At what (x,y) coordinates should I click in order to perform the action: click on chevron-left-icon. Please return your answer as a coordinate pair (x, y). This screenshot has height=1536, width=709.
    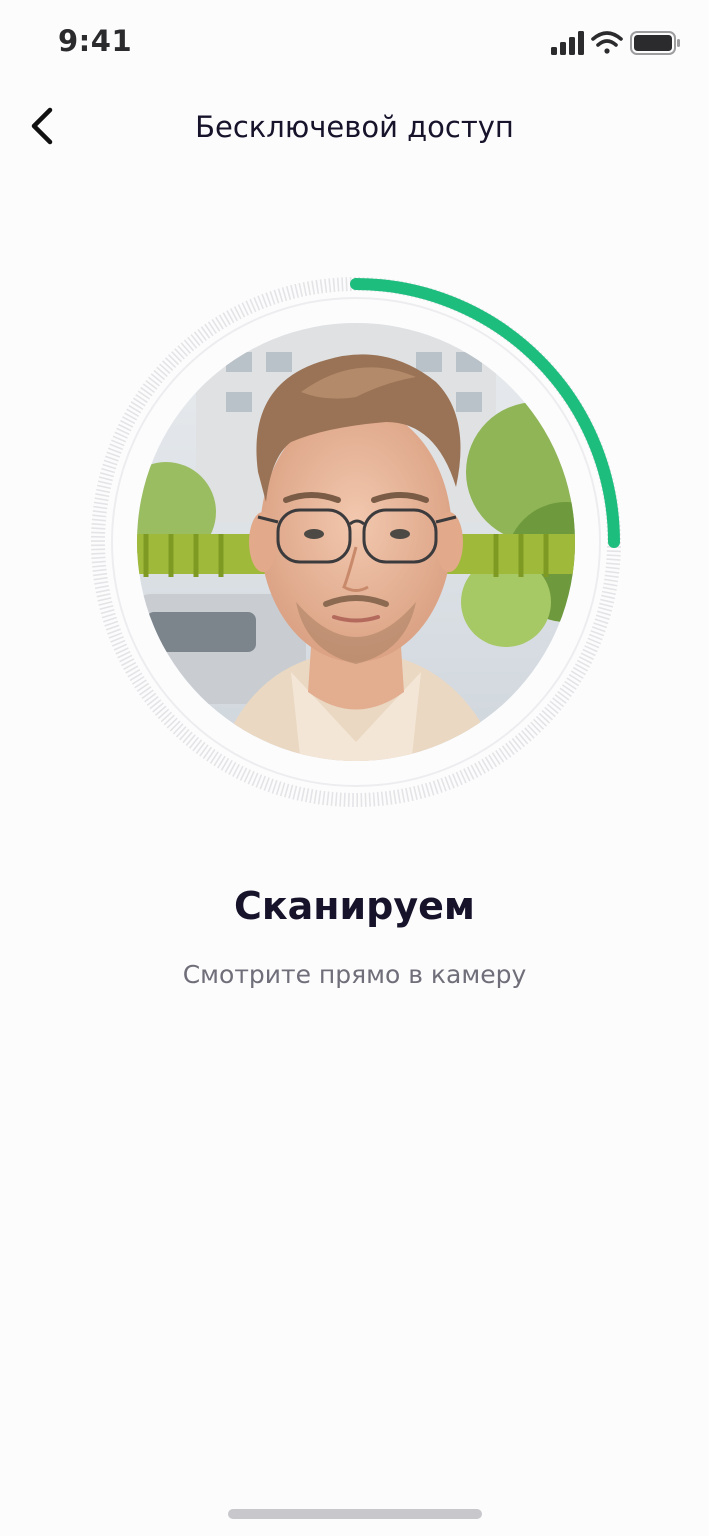
    Looking at the image, I should click on (42, 126).